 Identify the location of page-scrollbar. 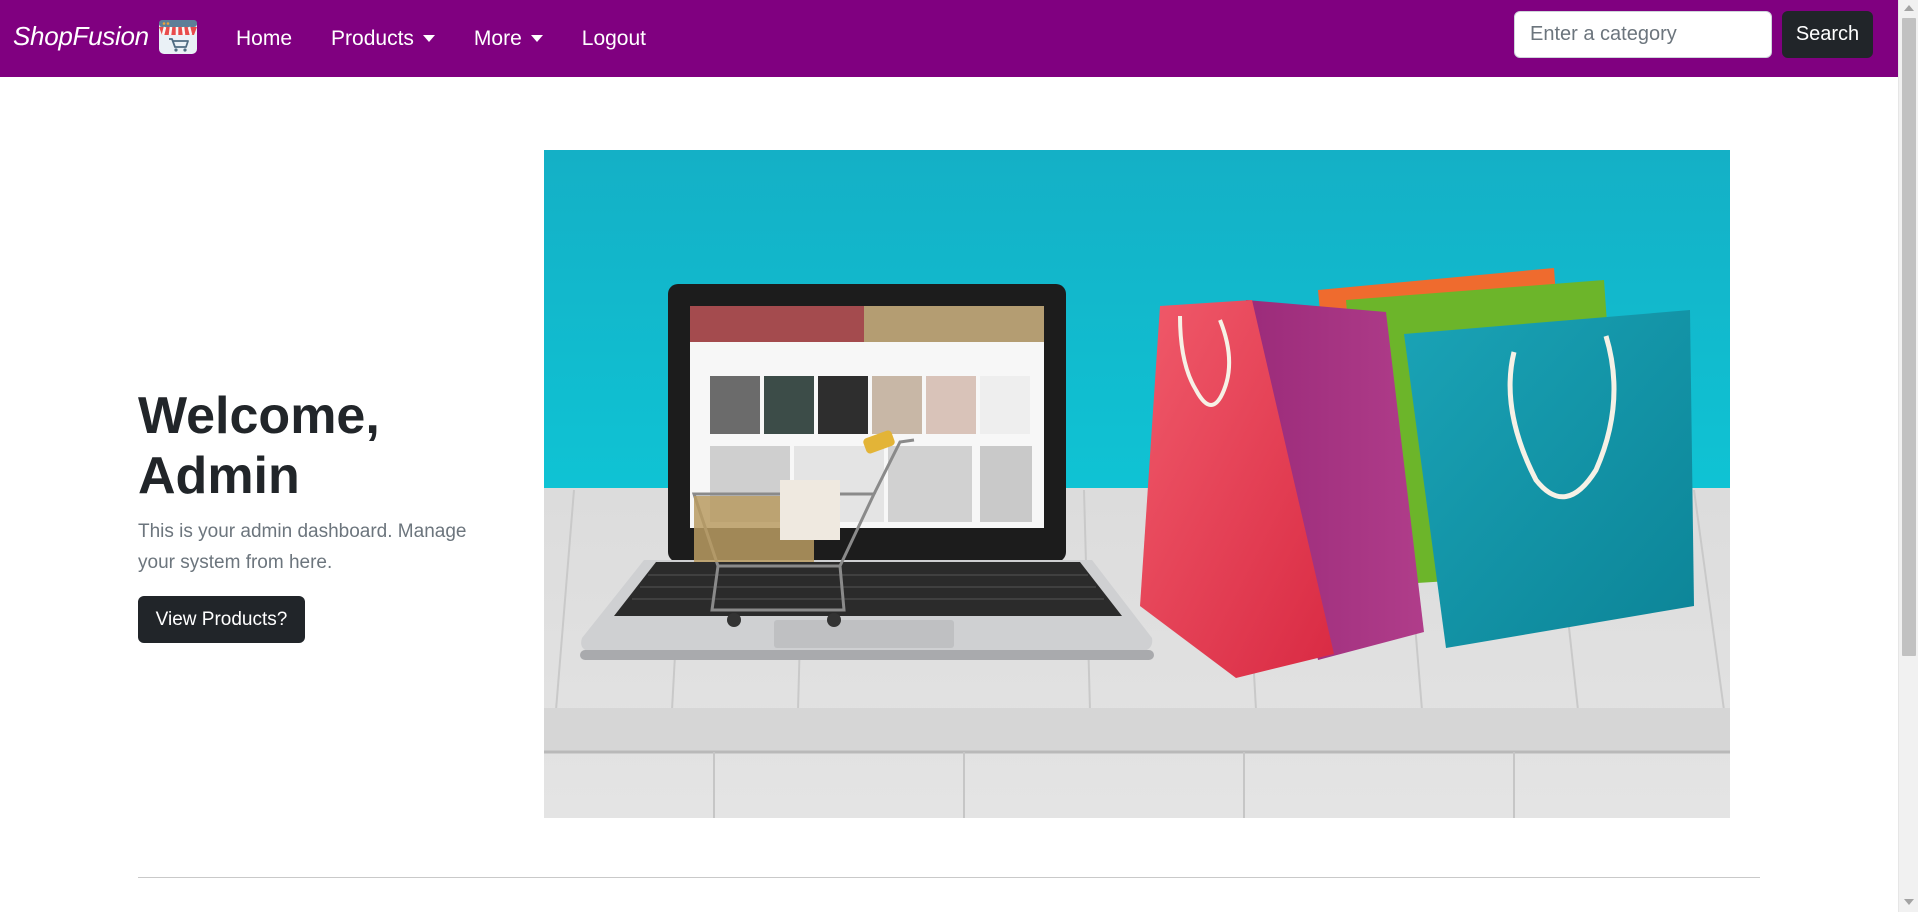
(1908, 456).